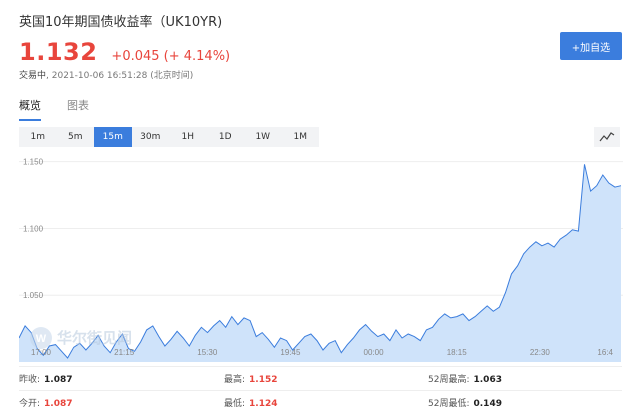 This screenshot has height=416, width=640. What do you see at coordinates (78, 109) in the screenshot?
I see `tab-chart: 图表` at bounding box center [78, 109].